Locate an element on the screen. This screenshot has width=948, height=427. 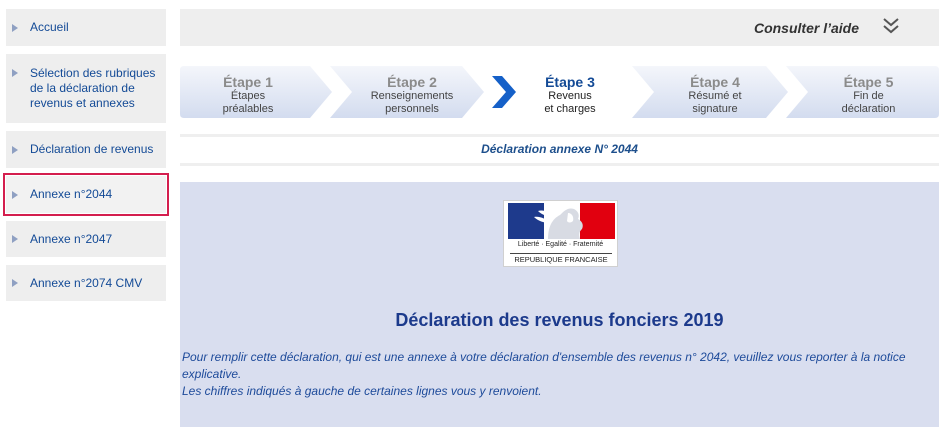
sidebar-item-label: Annexe n°2074 CMV is located at coordinates (86, 282).